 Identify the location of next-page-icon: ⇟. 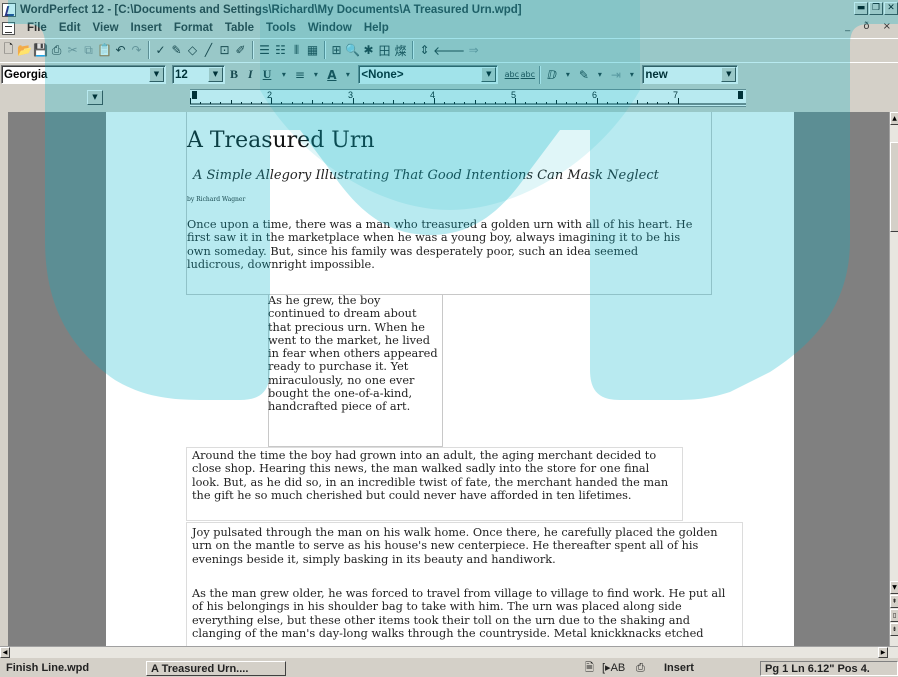
(894, 629).